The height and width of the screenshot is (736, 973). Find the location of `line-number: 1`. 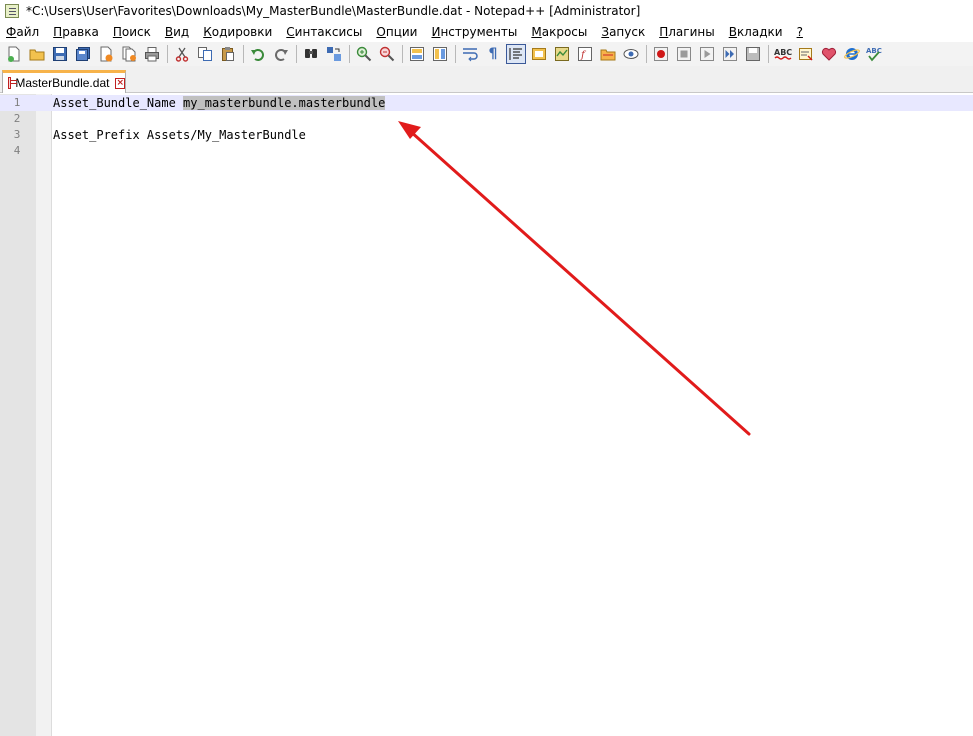

line-number: 1 is located at coordinates (17, 102).